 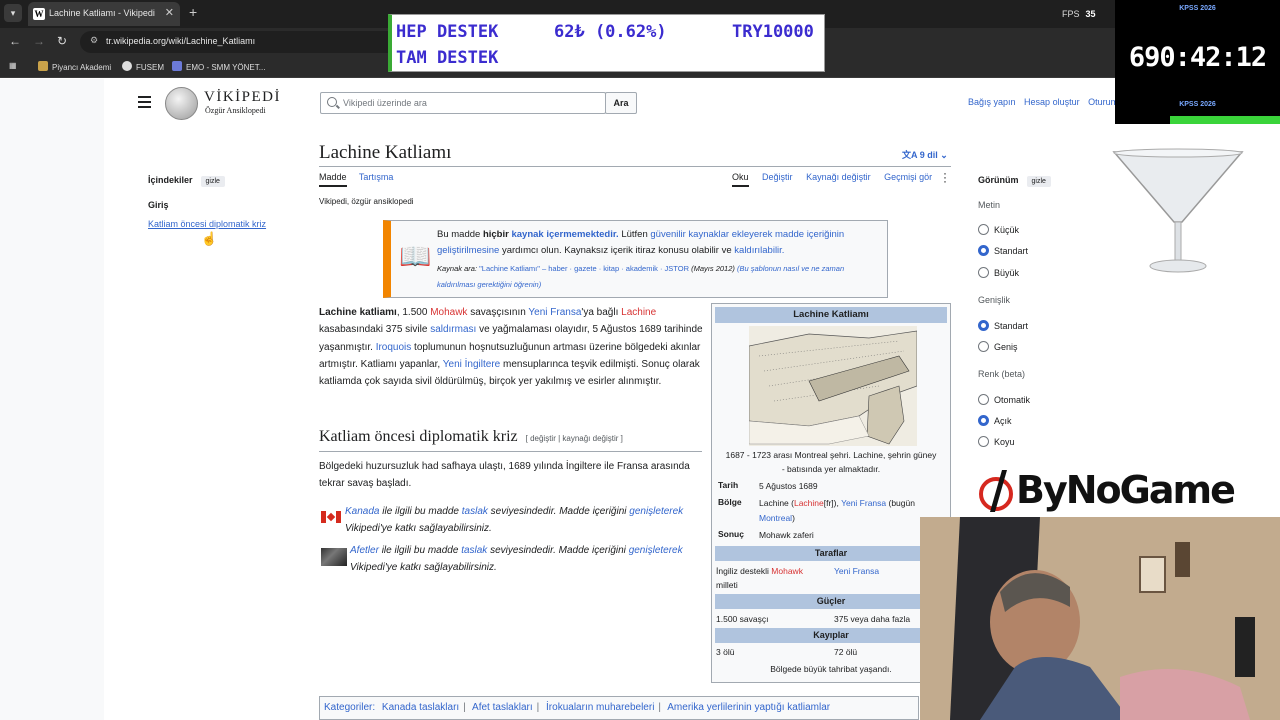 What do you see at coordinates (996, 441) in the screenshot?
I see `radio-color-dark: Koyu` at bounding box center [996, 441].